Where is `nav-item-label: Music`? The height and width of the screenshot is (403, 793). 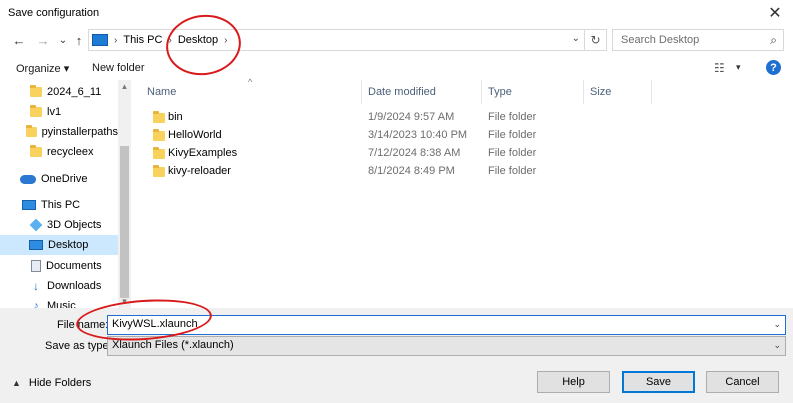
nav-item-label: Music is located at coordinates (61, 304).